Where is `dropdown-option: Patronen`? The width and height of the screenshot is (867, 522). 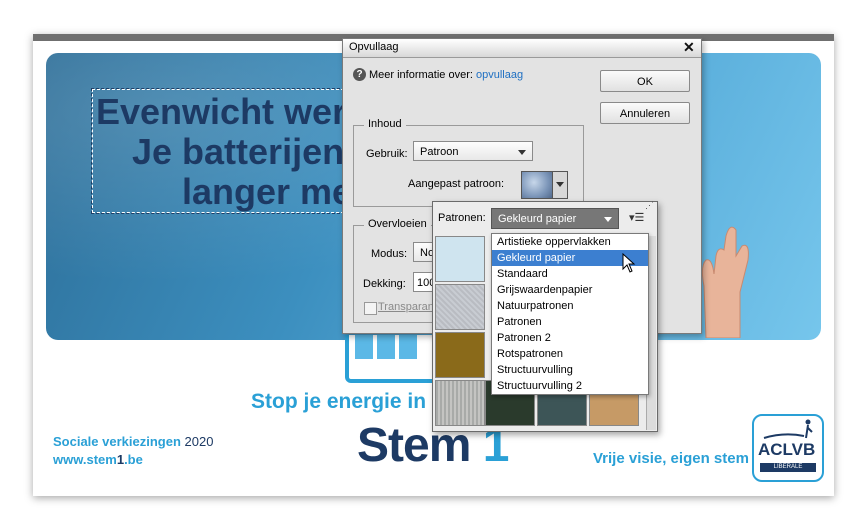 dropdown-option: Patronen is located at coordinates (570, 322).